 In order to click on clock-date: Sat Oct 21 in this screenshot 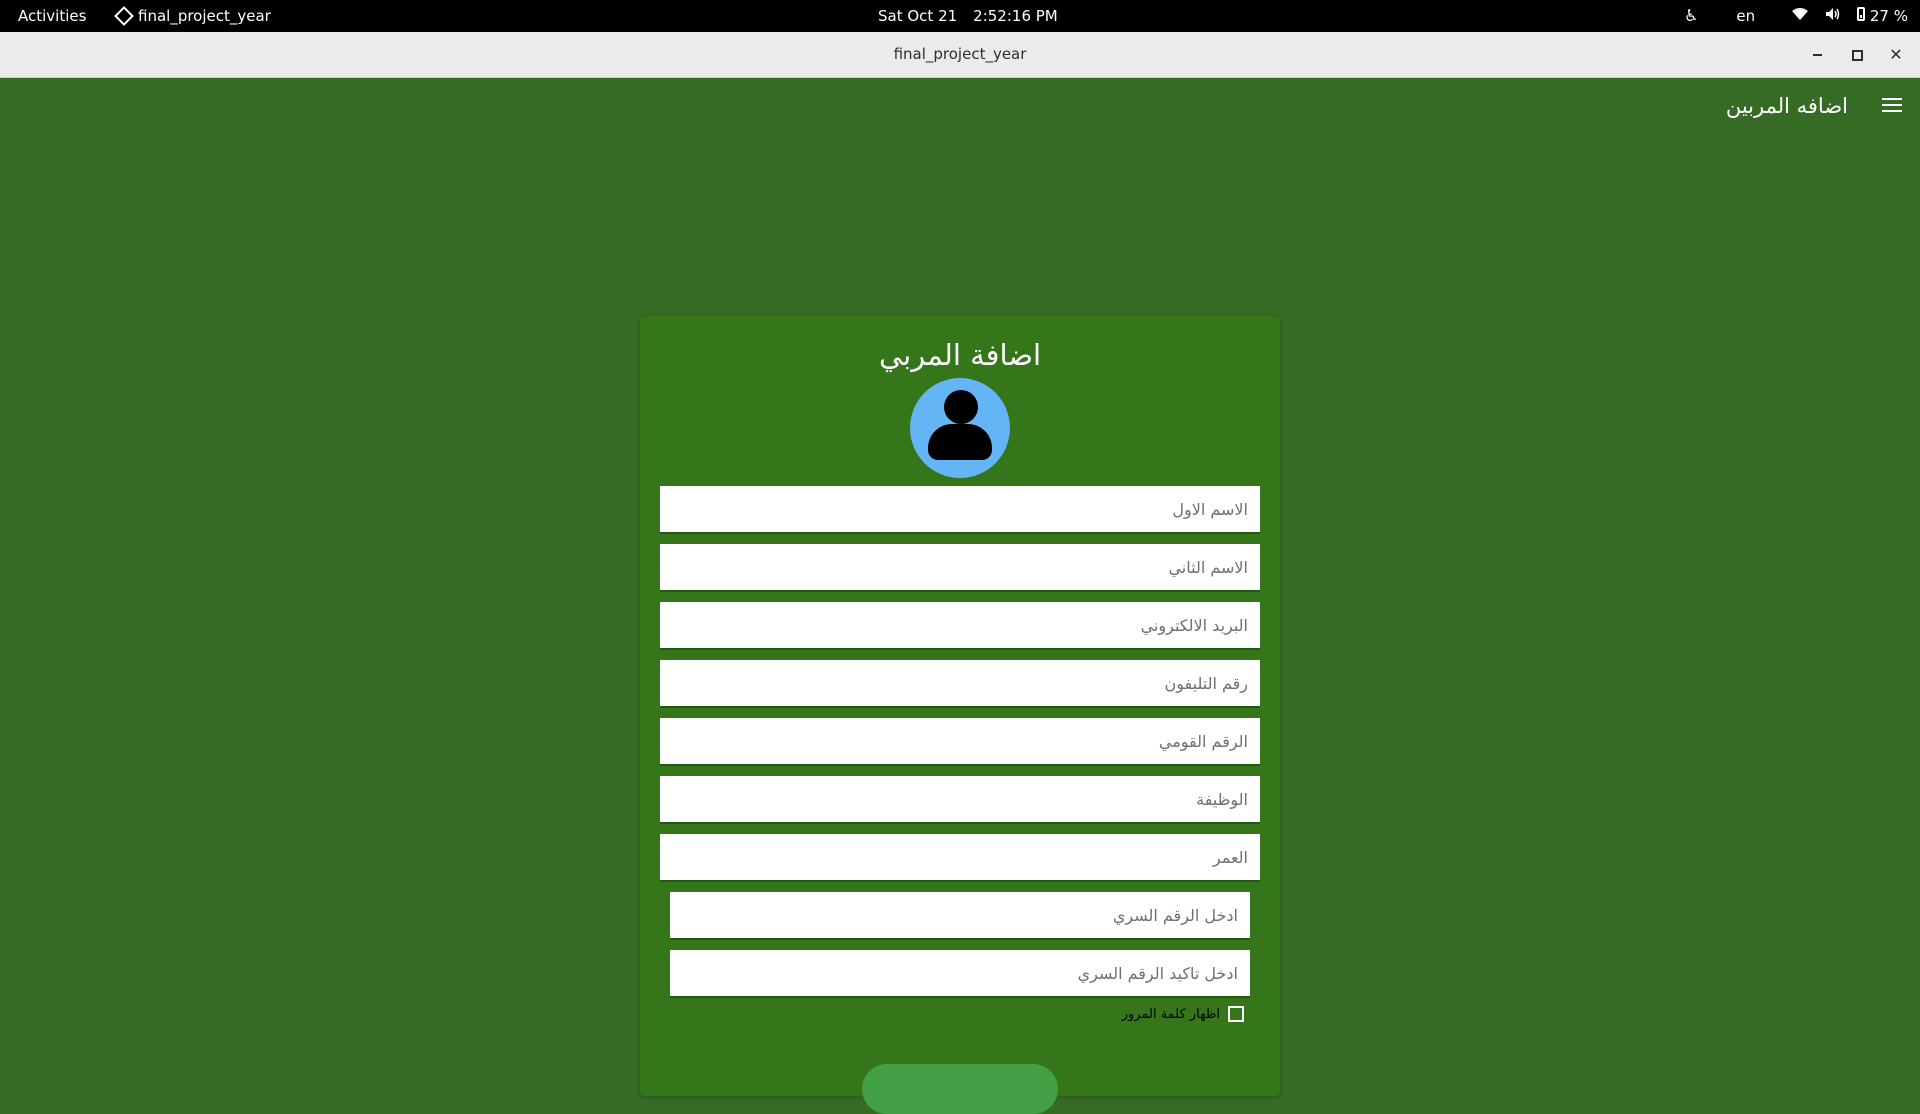, I will do `click(918, 16)`.